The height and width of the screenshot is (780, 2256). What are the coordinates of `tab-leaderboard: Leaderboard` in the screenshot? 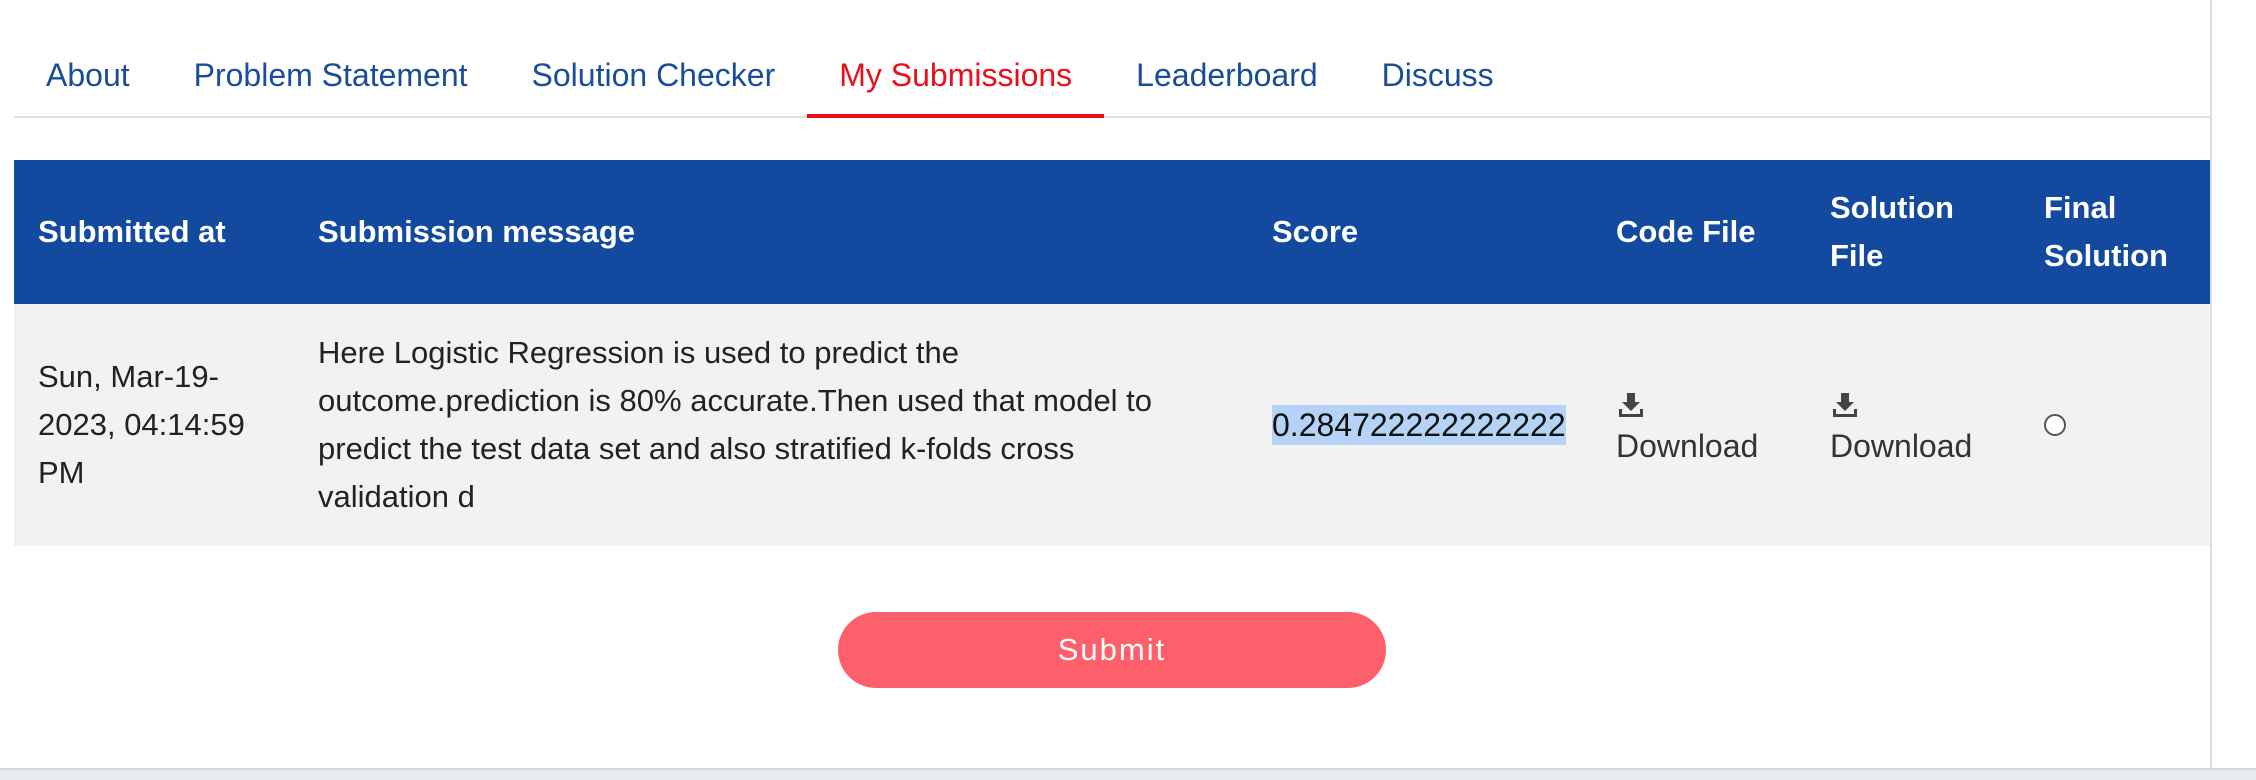 It's located at (1226, 75).